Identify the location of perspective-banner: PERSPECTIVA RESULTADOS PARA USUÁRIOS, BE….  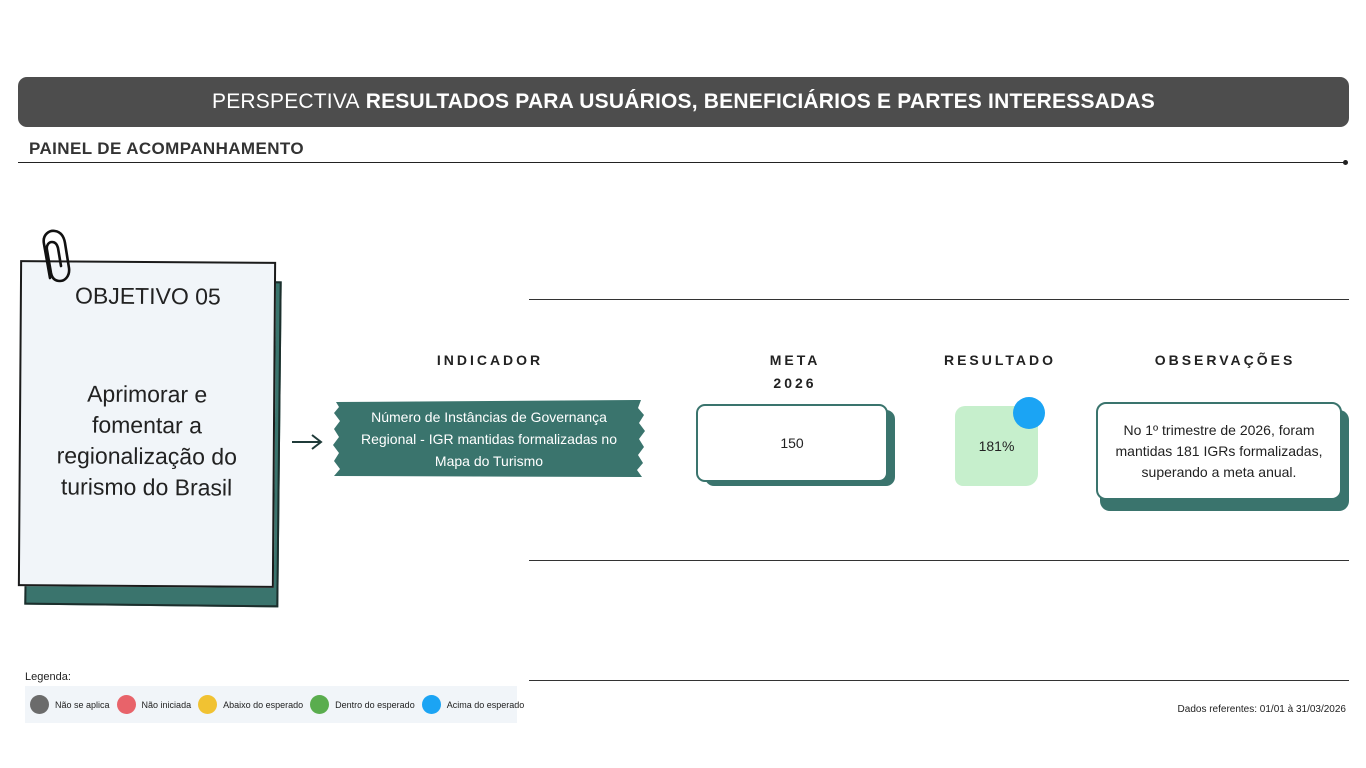
(683, 102).